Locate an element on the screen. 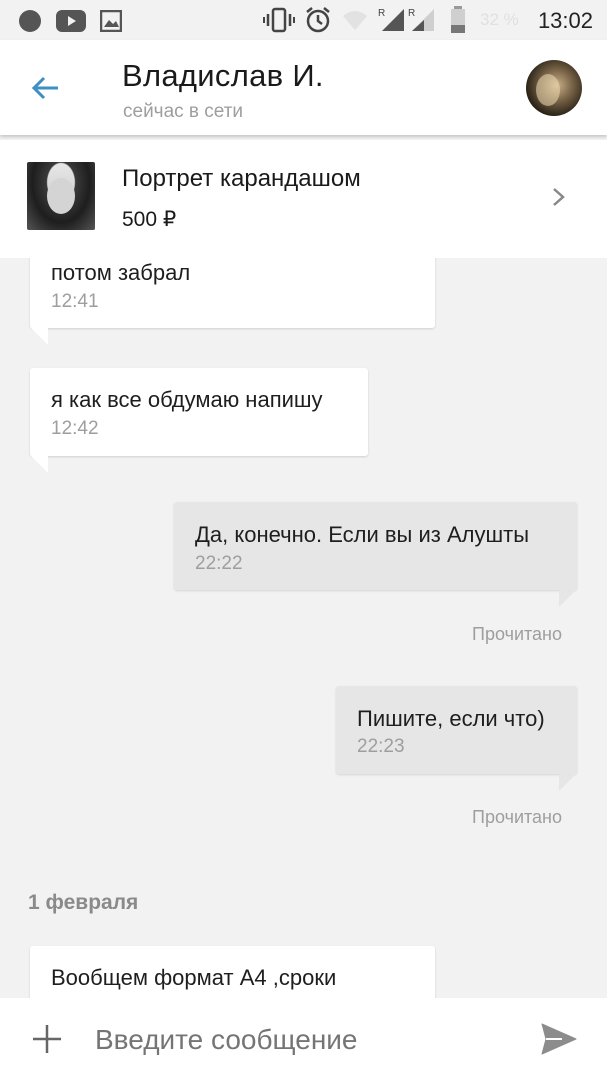 This screenshot has width=607, height=1080. contact-name: Владислав И. is located at coordinates (223, 76).